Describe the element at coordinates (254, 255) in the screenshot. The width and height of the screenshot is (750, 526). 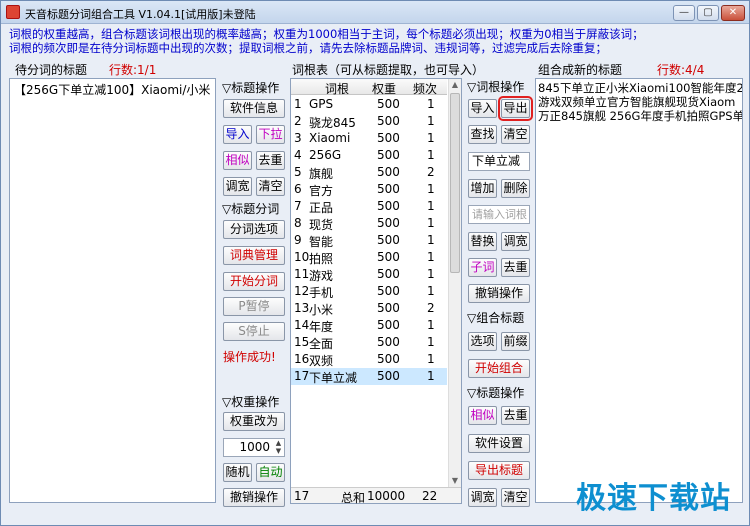
I see `dict-manage-button: 词典管理` at that location.